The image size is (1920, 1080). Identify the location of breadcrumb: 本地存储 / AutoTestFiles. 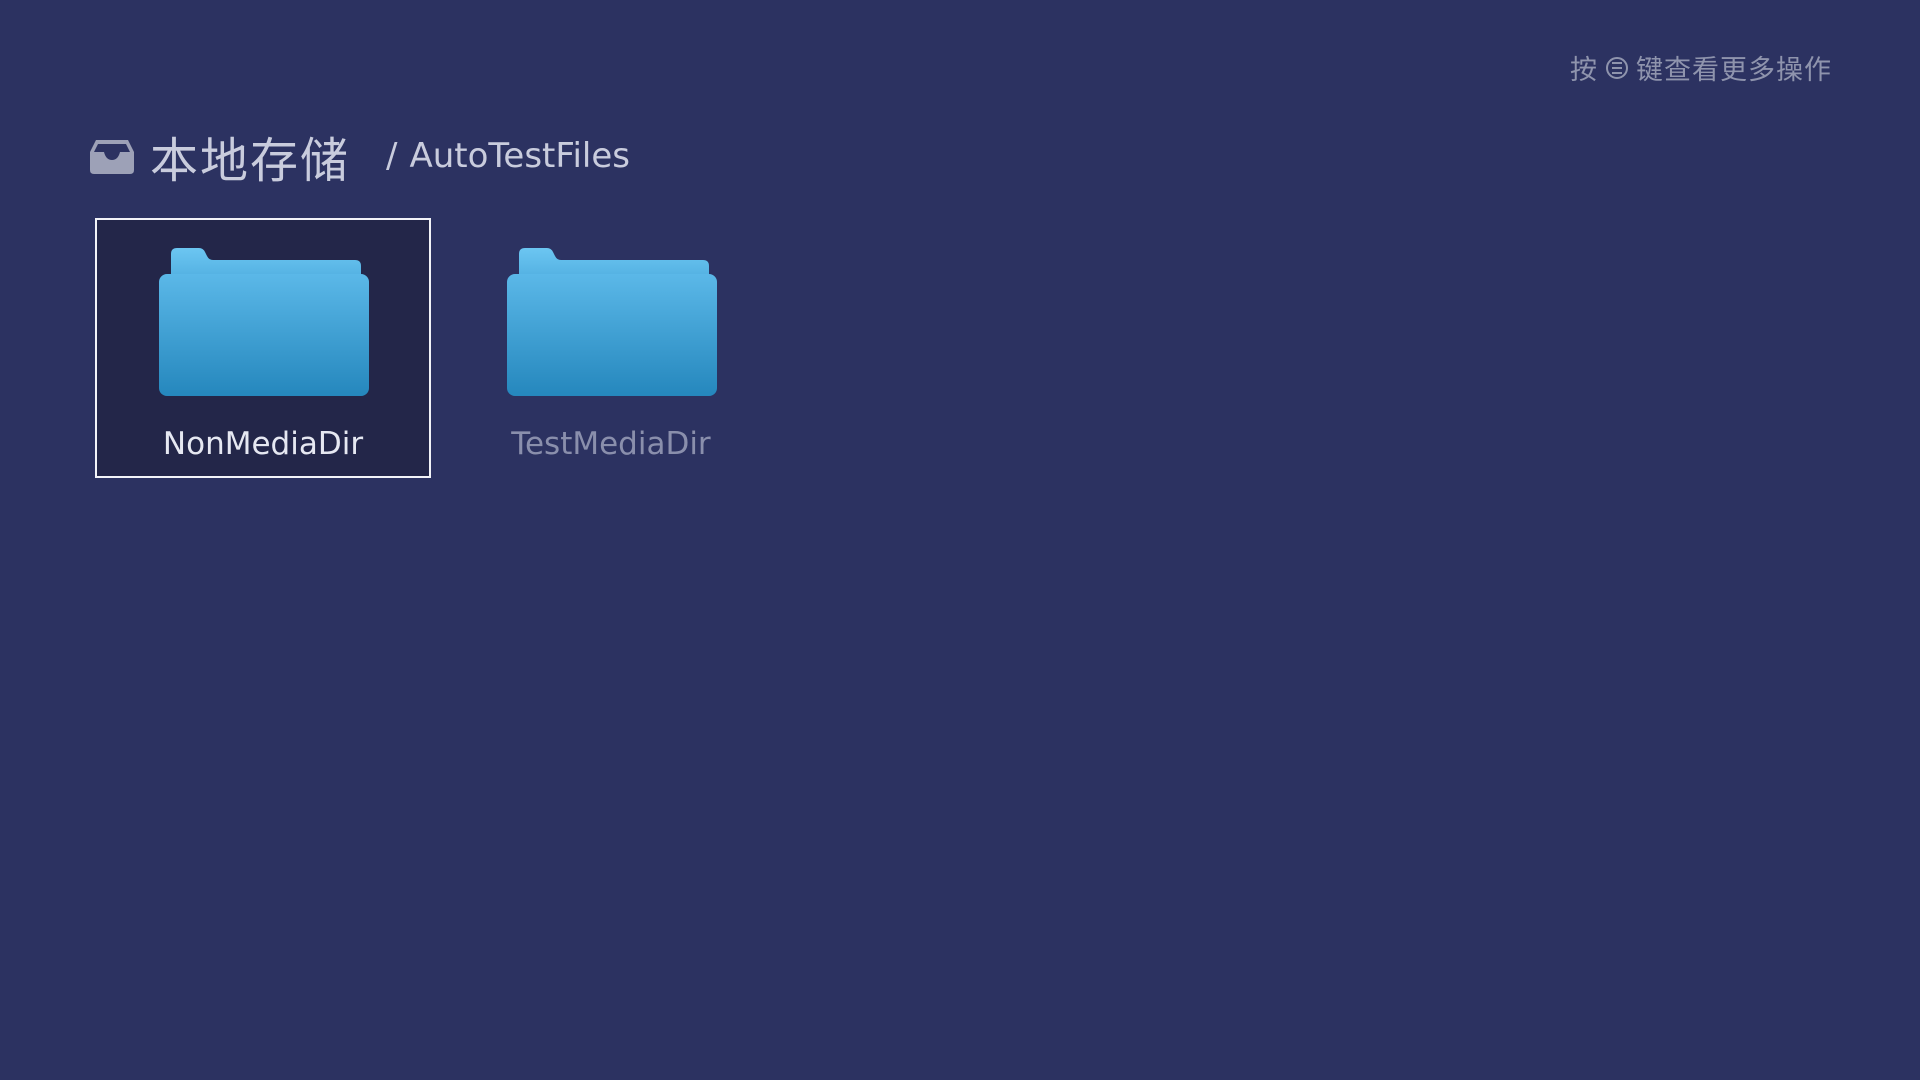
(360, 157).